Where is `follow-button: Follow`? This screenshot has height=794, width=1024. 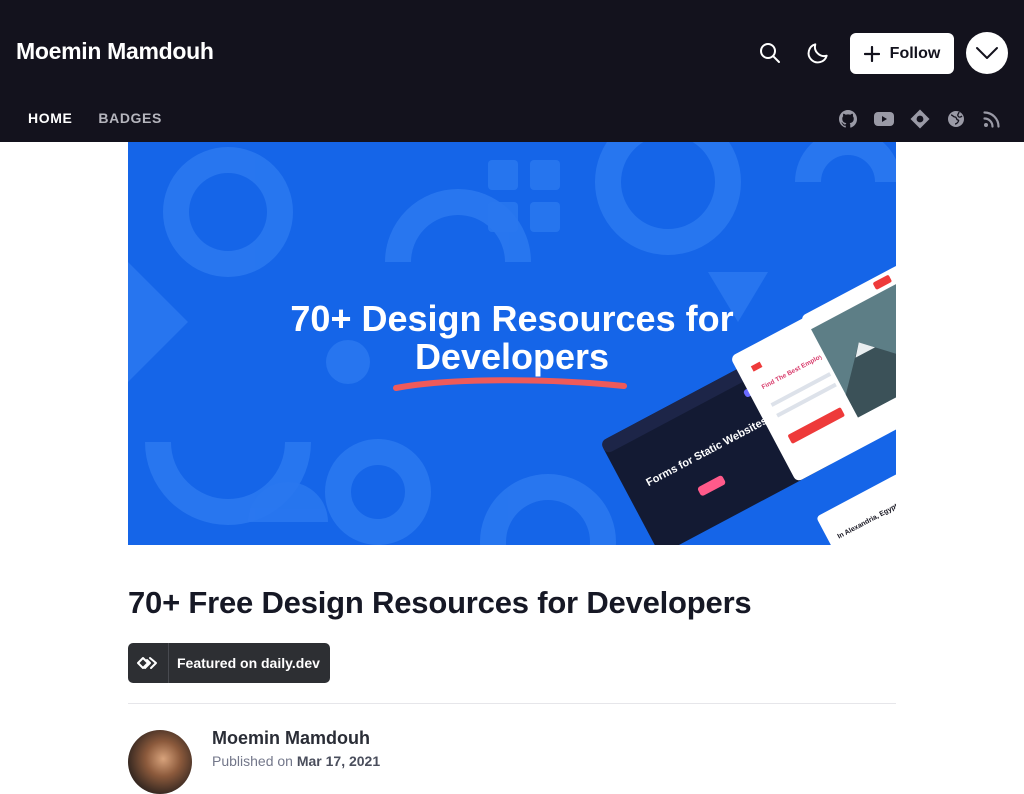 follow-button: Follow is located at coordinates (902, 53).